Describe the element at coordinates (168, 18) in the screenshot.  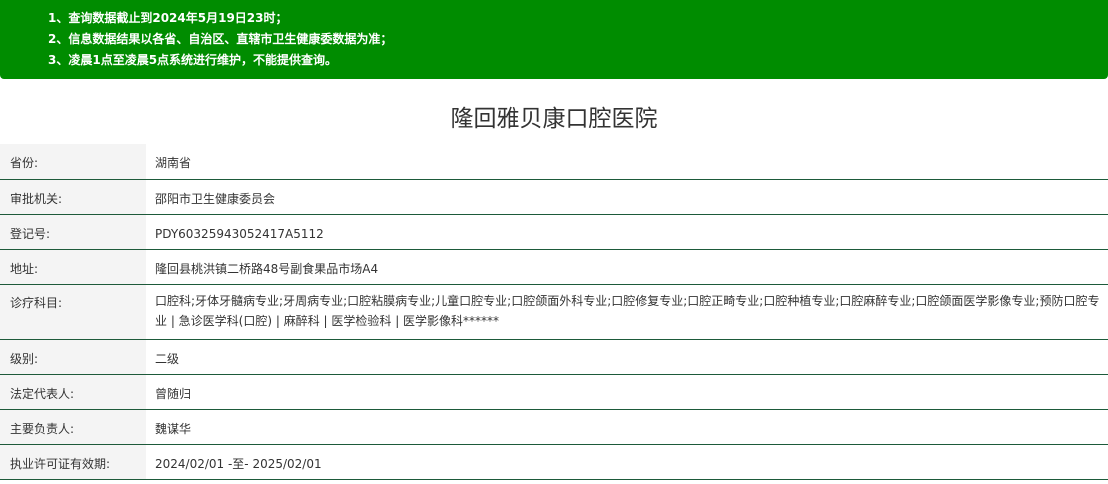
I see `notice-item-1: 1、查询数据截止到2024年5月19日23时；` at that location.